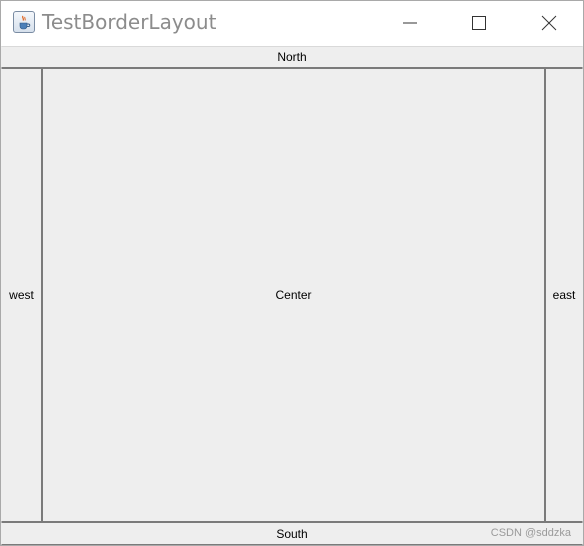  Describe the element at coordinates (530, 533) in the screenshot. I see `watermark: CSDN @sddzka` at that location.